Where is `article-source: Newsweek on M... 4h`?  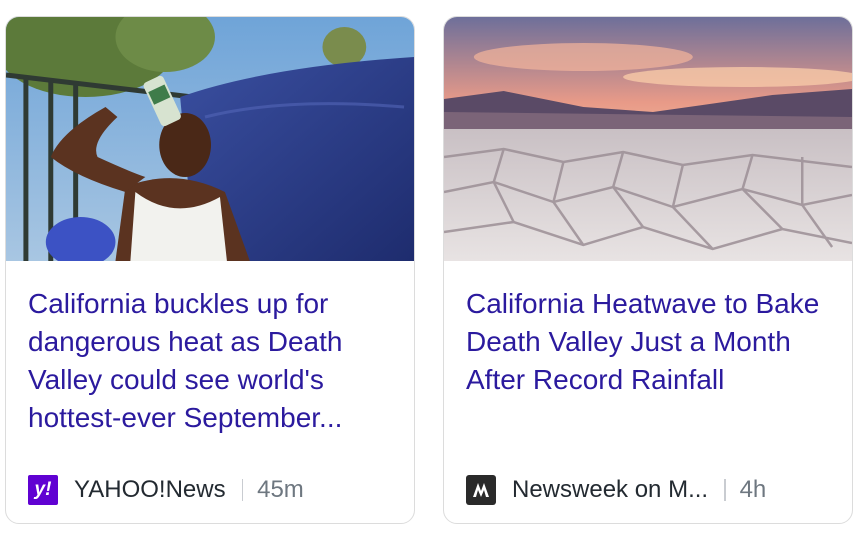
article-source: Newsweek on M... 4h is located at coordinates (616, 490).